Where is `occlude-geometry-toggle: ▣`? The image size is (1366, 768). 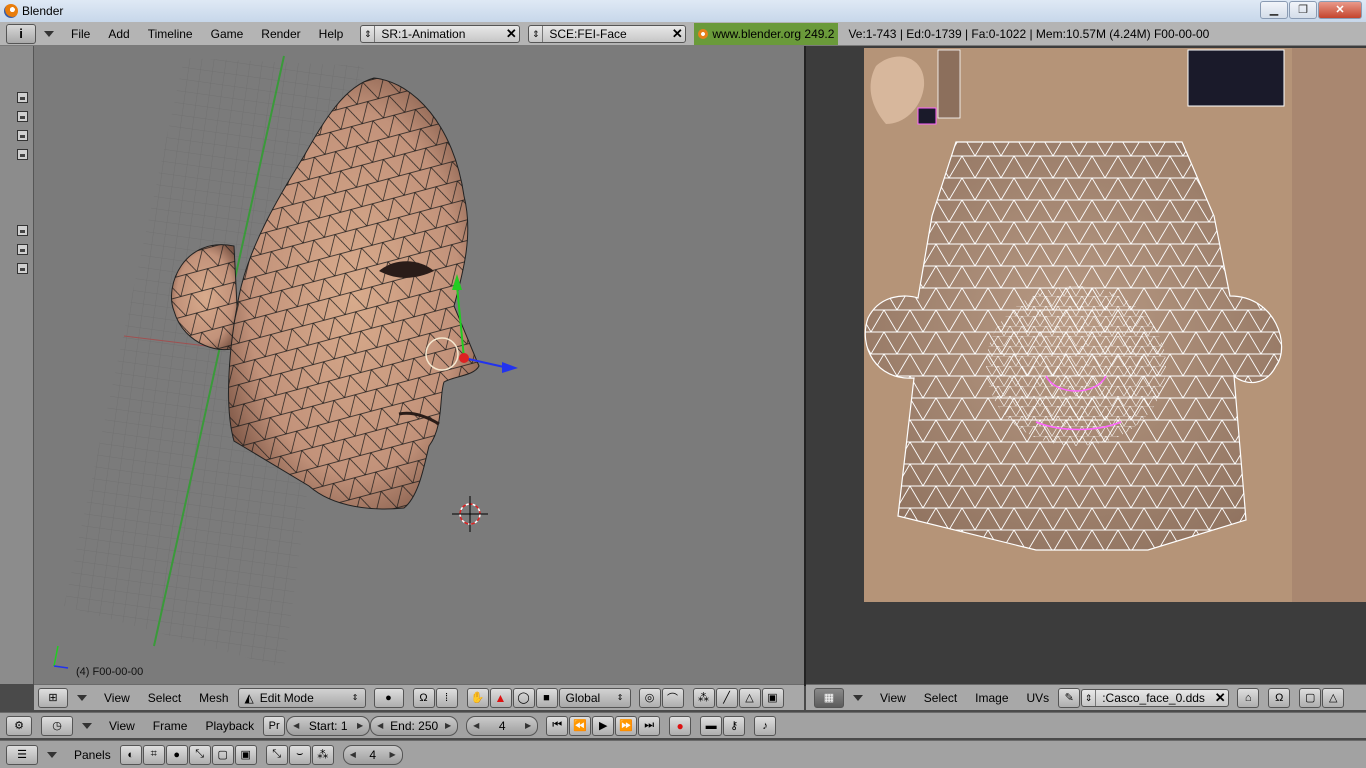 occlude-geometry-toggle: ▣ is located at coordinates (772, 697).